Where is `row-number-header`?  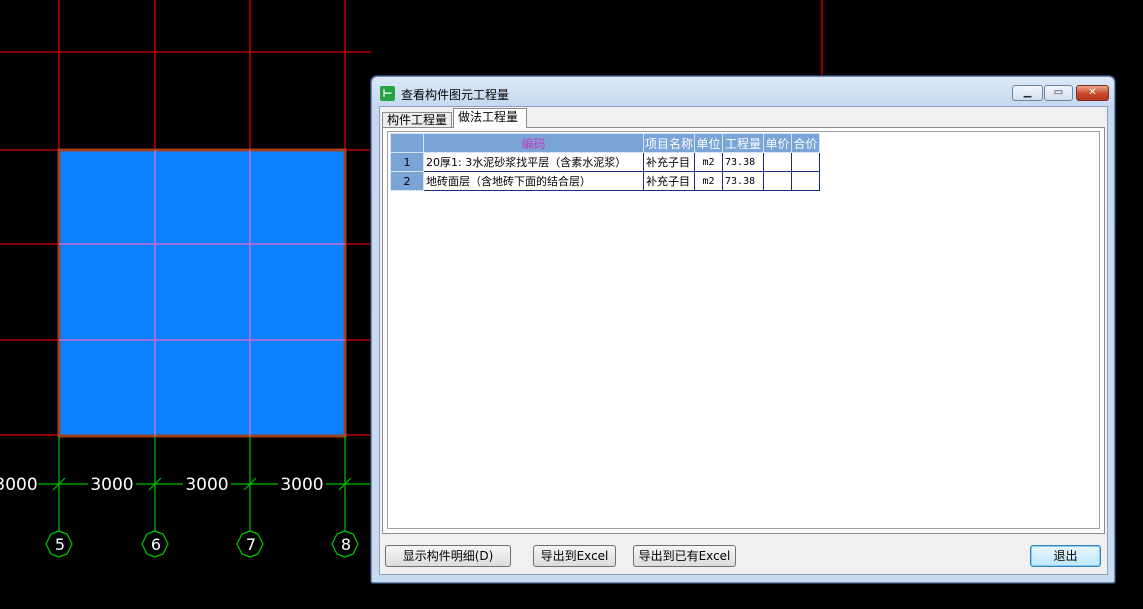 row-number-header is located at coordinates (407, 143).